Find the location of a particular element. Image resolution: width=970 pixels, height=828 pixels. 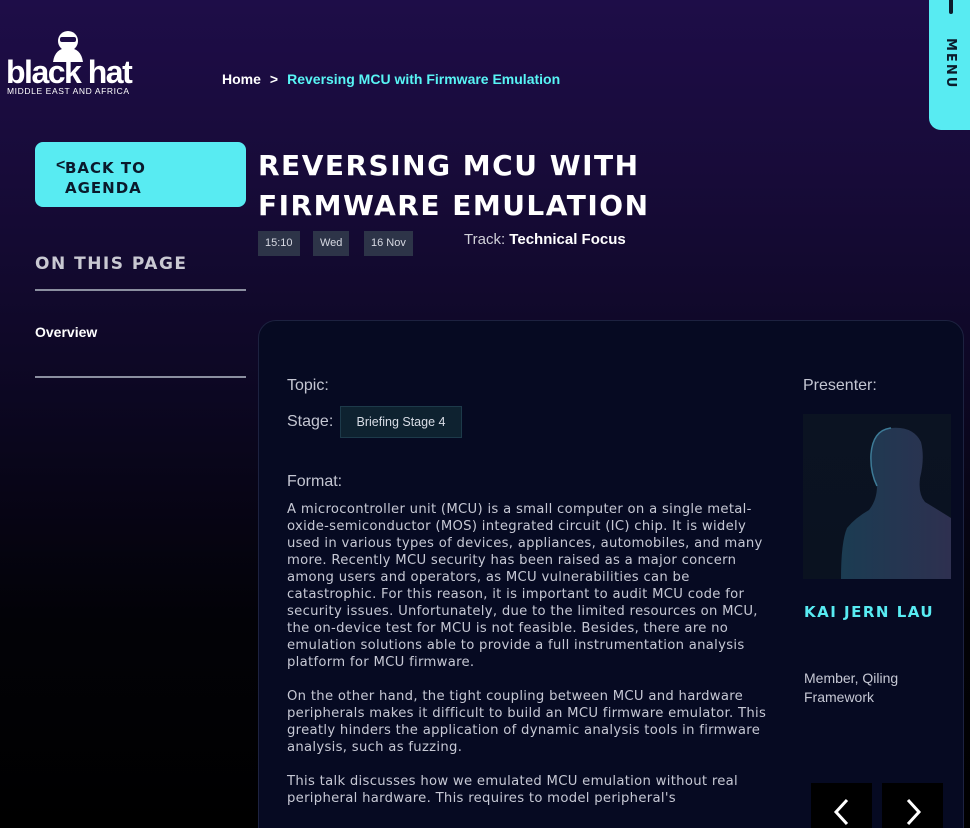

sidebar-link-overview: Overview is located at coordinates (66, 332).